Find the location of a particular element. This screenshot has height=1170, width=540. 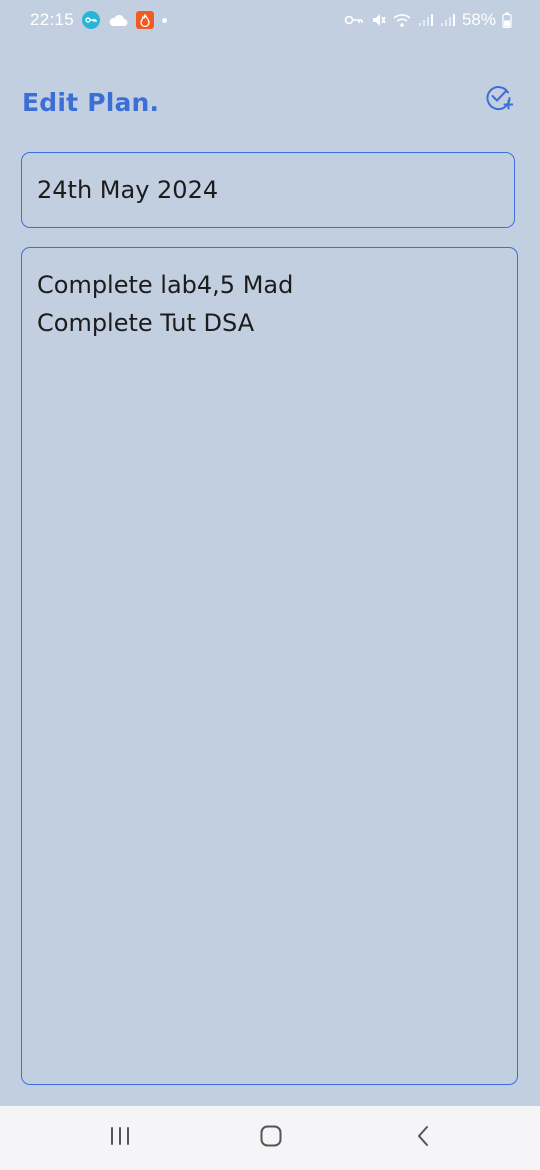

home-icon is located at coordinates (271, 1138).